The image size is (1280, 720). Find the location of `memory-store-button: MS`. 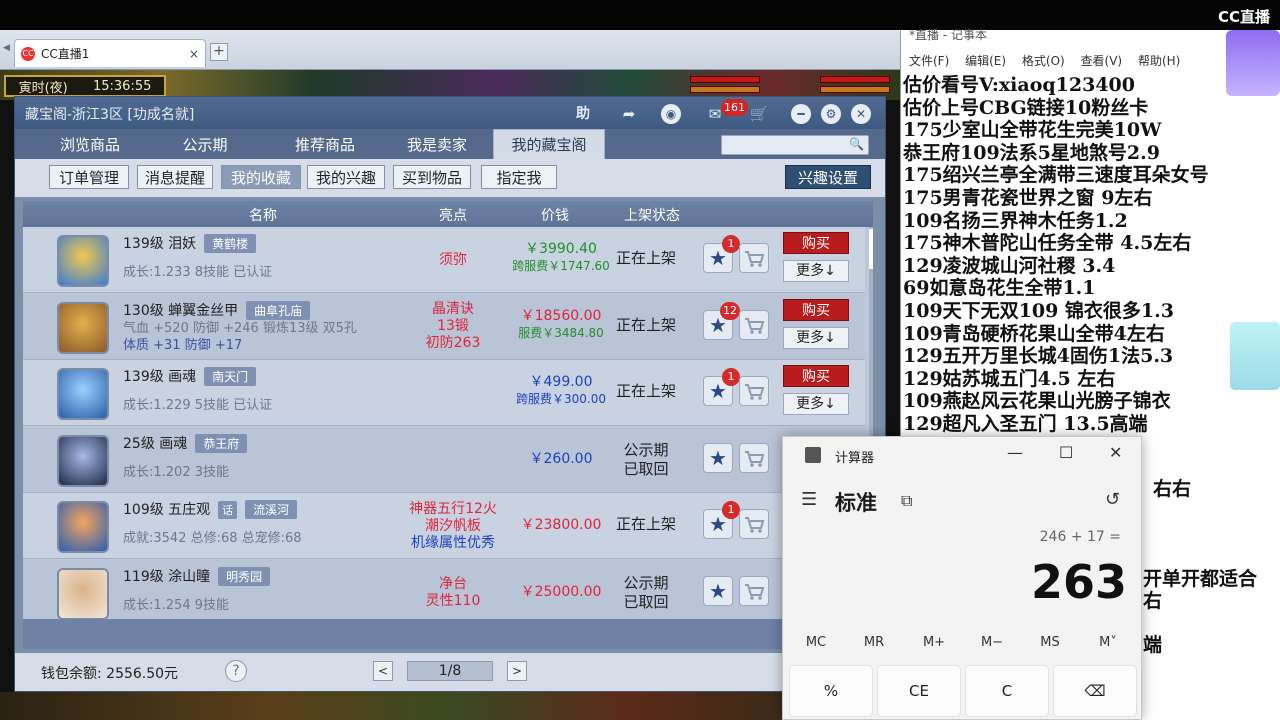

memory-store-button: MS is located at coordinates (1050, 642).